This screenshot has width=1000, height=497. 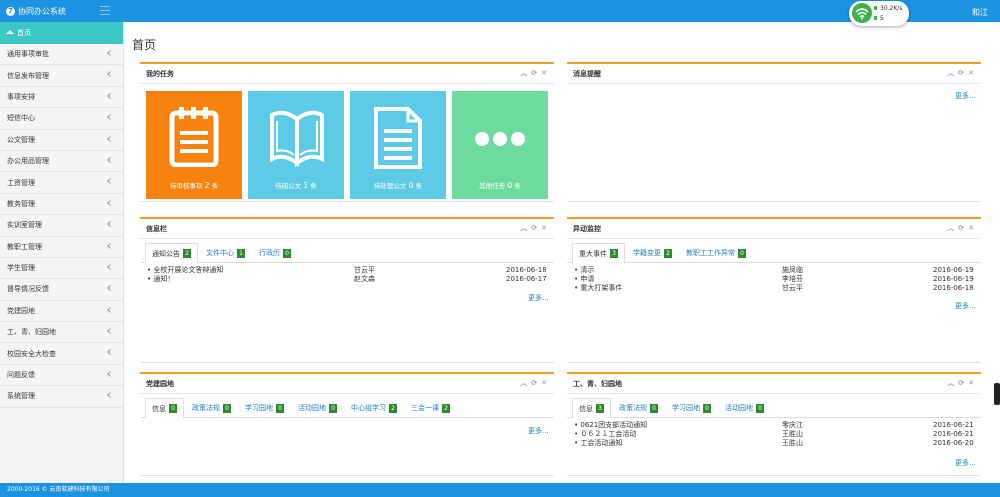 I want to click on panel-header: 我的任务 ︿ ⟳ ✕, so click(x=347, y=74).